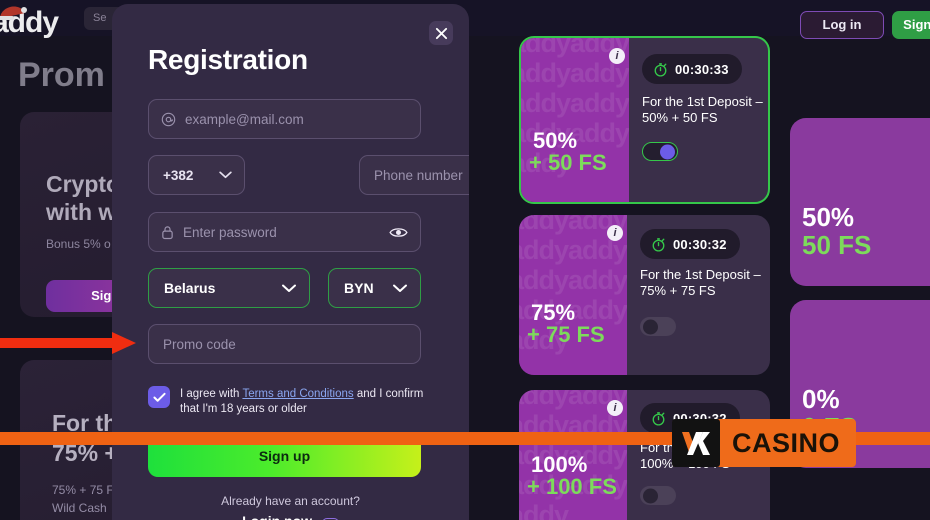  I want to click on country-code-select: +382, so click(196, 175).